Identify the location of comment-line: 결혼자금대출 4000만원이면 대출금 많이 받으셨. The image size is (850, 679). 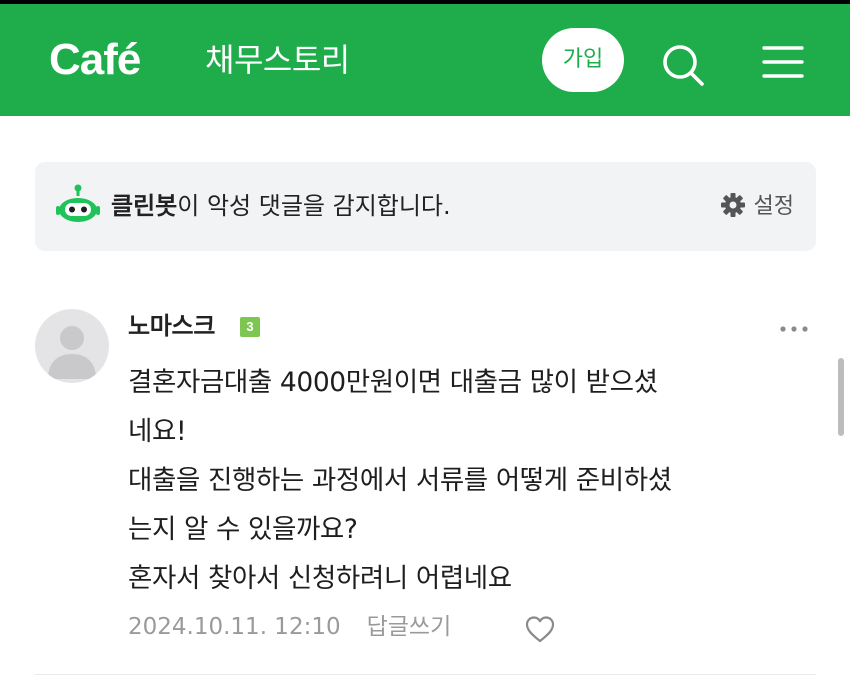
(393, 382).